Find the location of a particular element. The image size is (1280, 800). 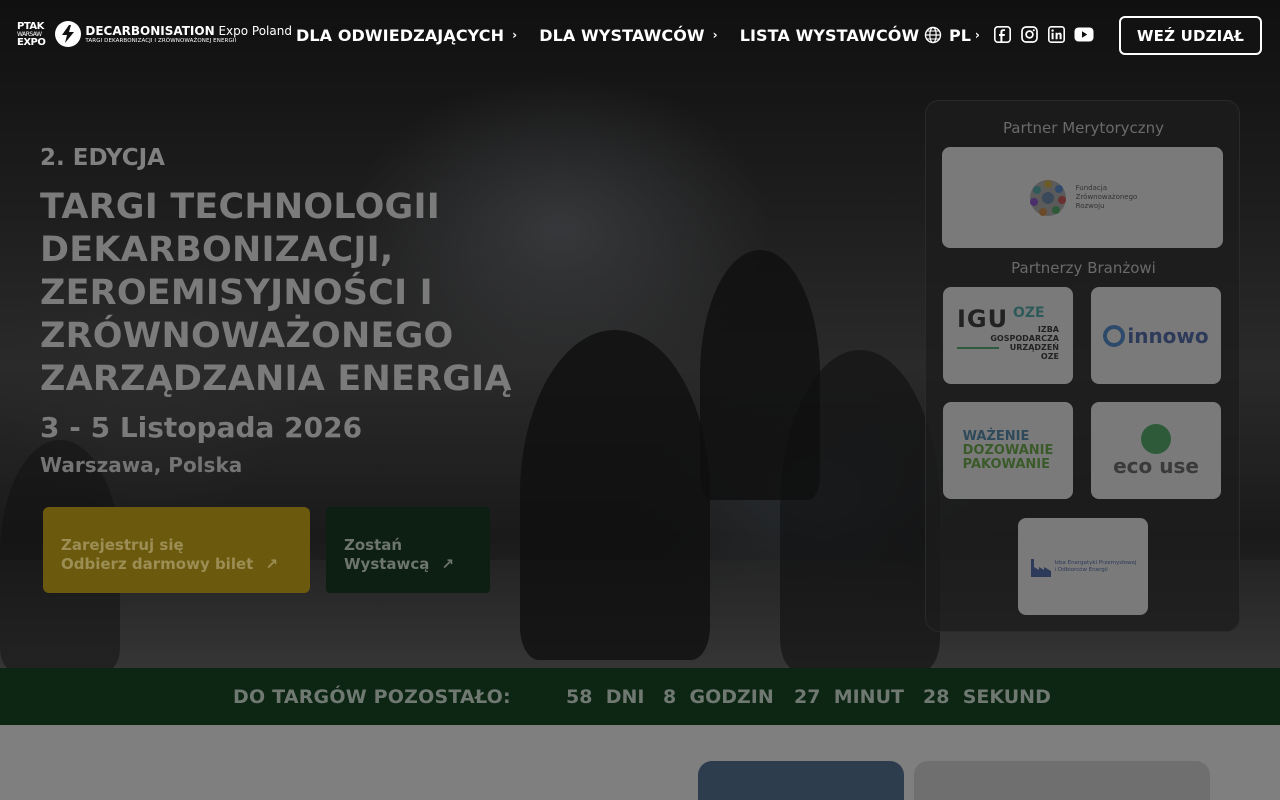

crowd-silhouette is located at coordinates (860, 509).